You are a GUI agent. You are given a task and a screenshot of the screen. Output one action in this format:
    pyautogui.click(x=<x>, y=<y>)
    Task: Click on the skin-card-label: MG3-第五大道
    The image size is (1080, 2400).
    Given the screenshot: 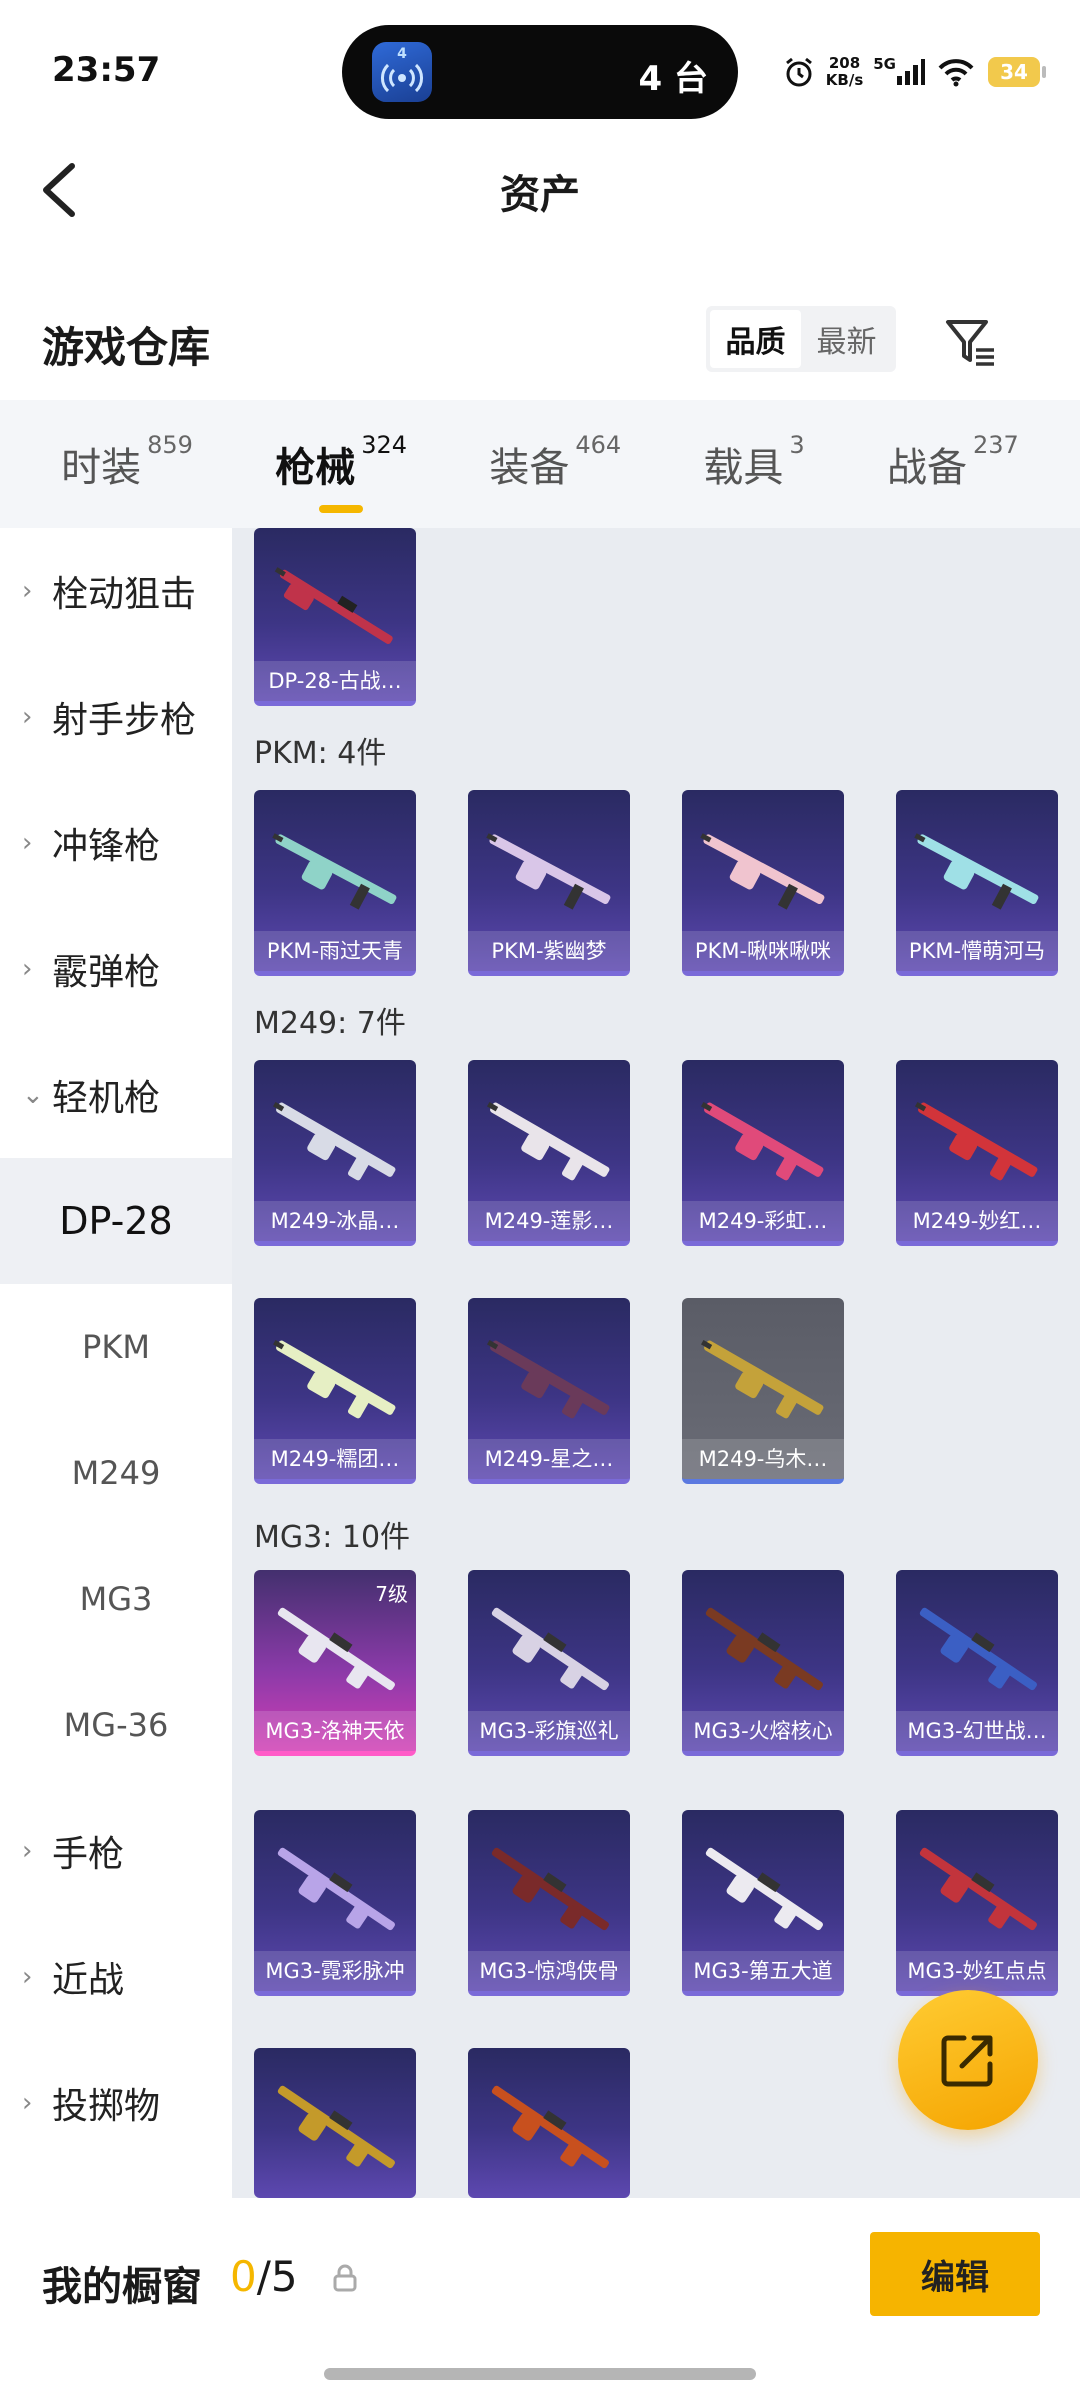 What is the action you would take?
    pyautogui.click(x=763, y=1971)
    